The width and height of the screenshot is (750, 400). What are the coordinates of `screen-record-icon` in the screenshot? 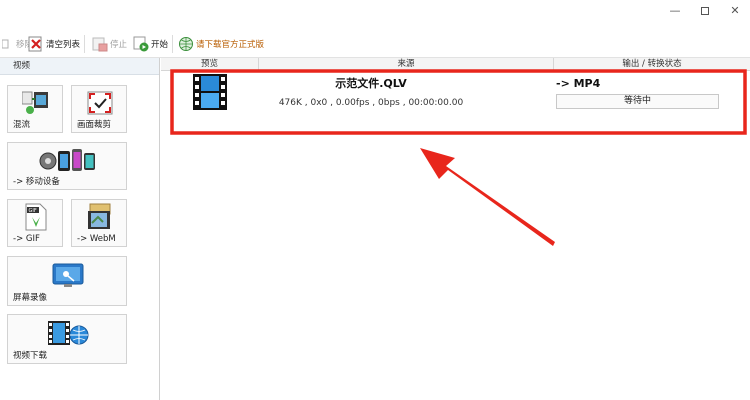 It's located at (68, 277).